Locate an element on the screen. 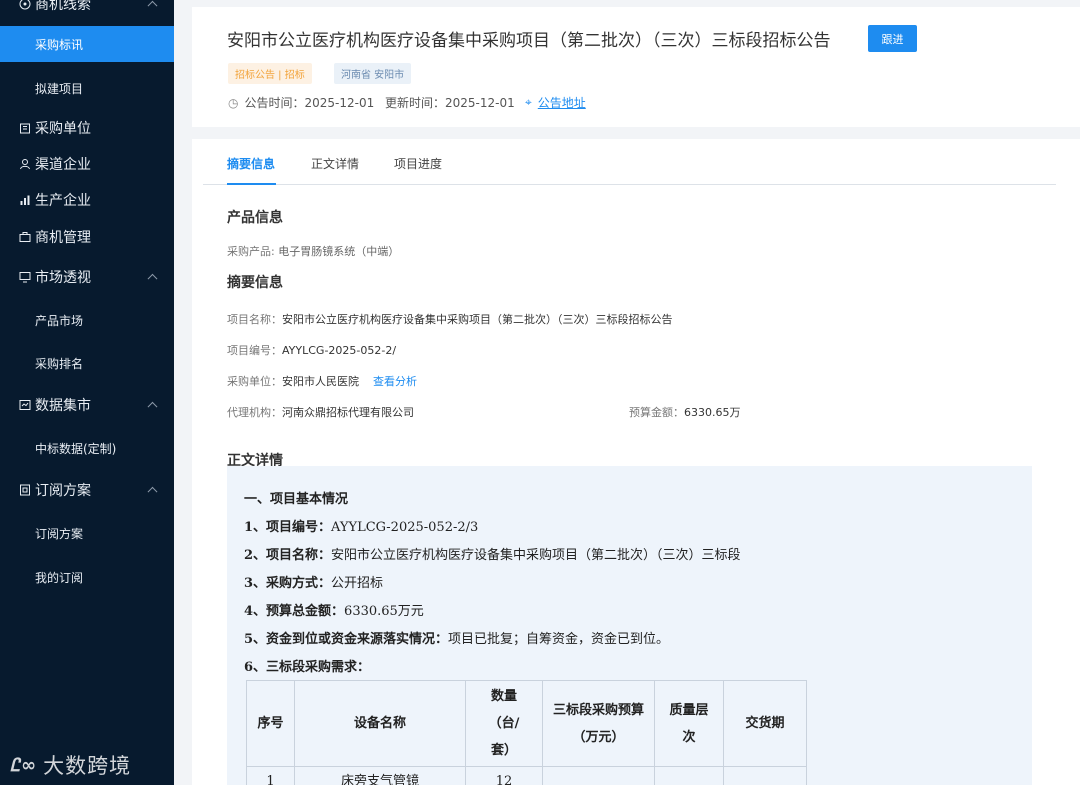 The height and width of the screenshot is (785, 1080). notice-address: ⌖ 公告地址 is located at coordinates (555, 102).